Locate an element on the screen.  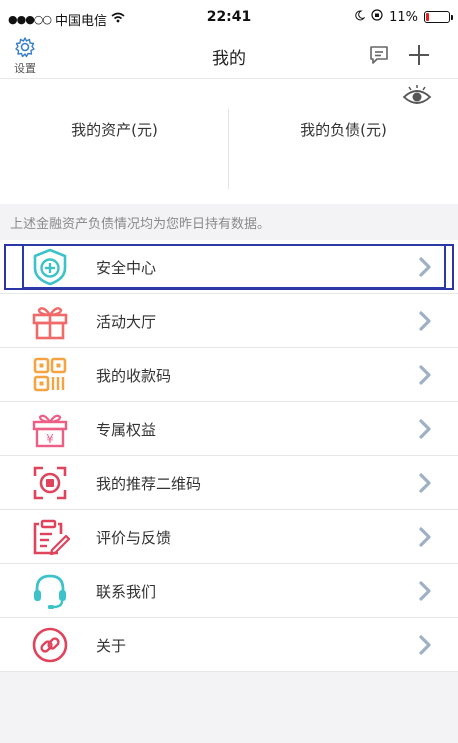
eye-toggle is located at coordinates (417, 98).